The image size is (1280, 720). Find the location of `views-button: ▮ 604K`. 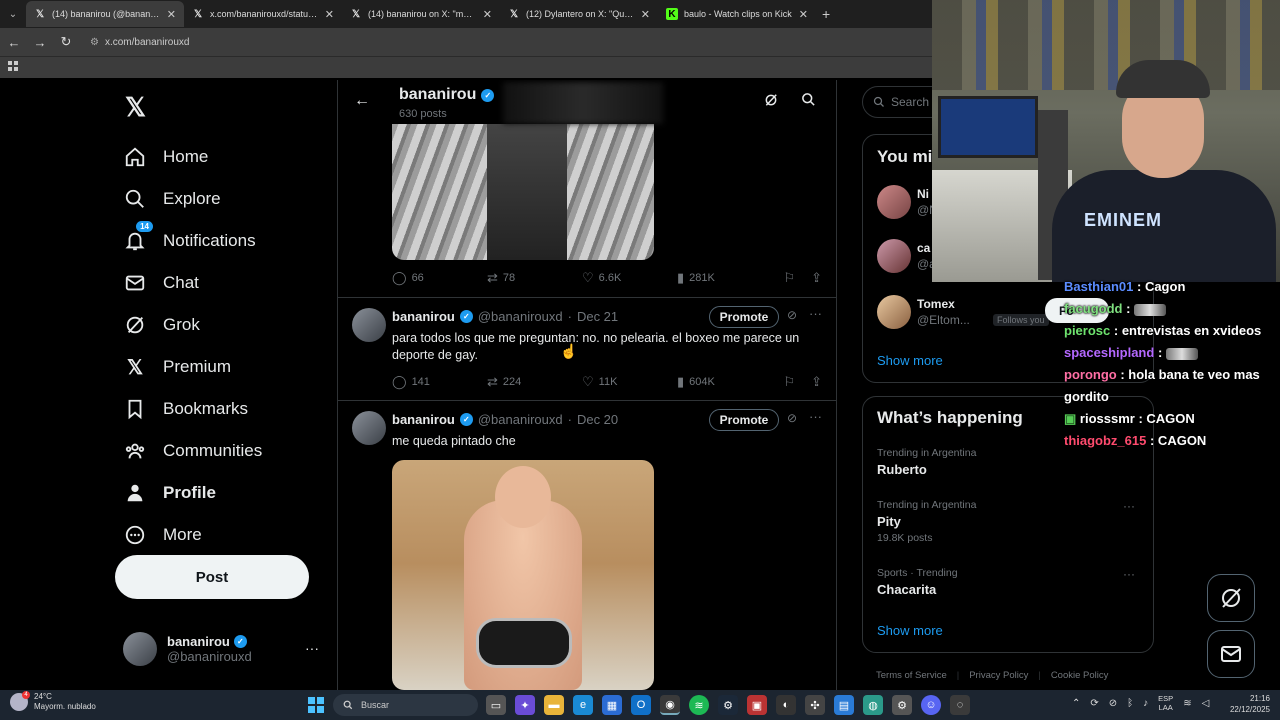

views-button: ▮ 604K is located at coordinates (724, 382).